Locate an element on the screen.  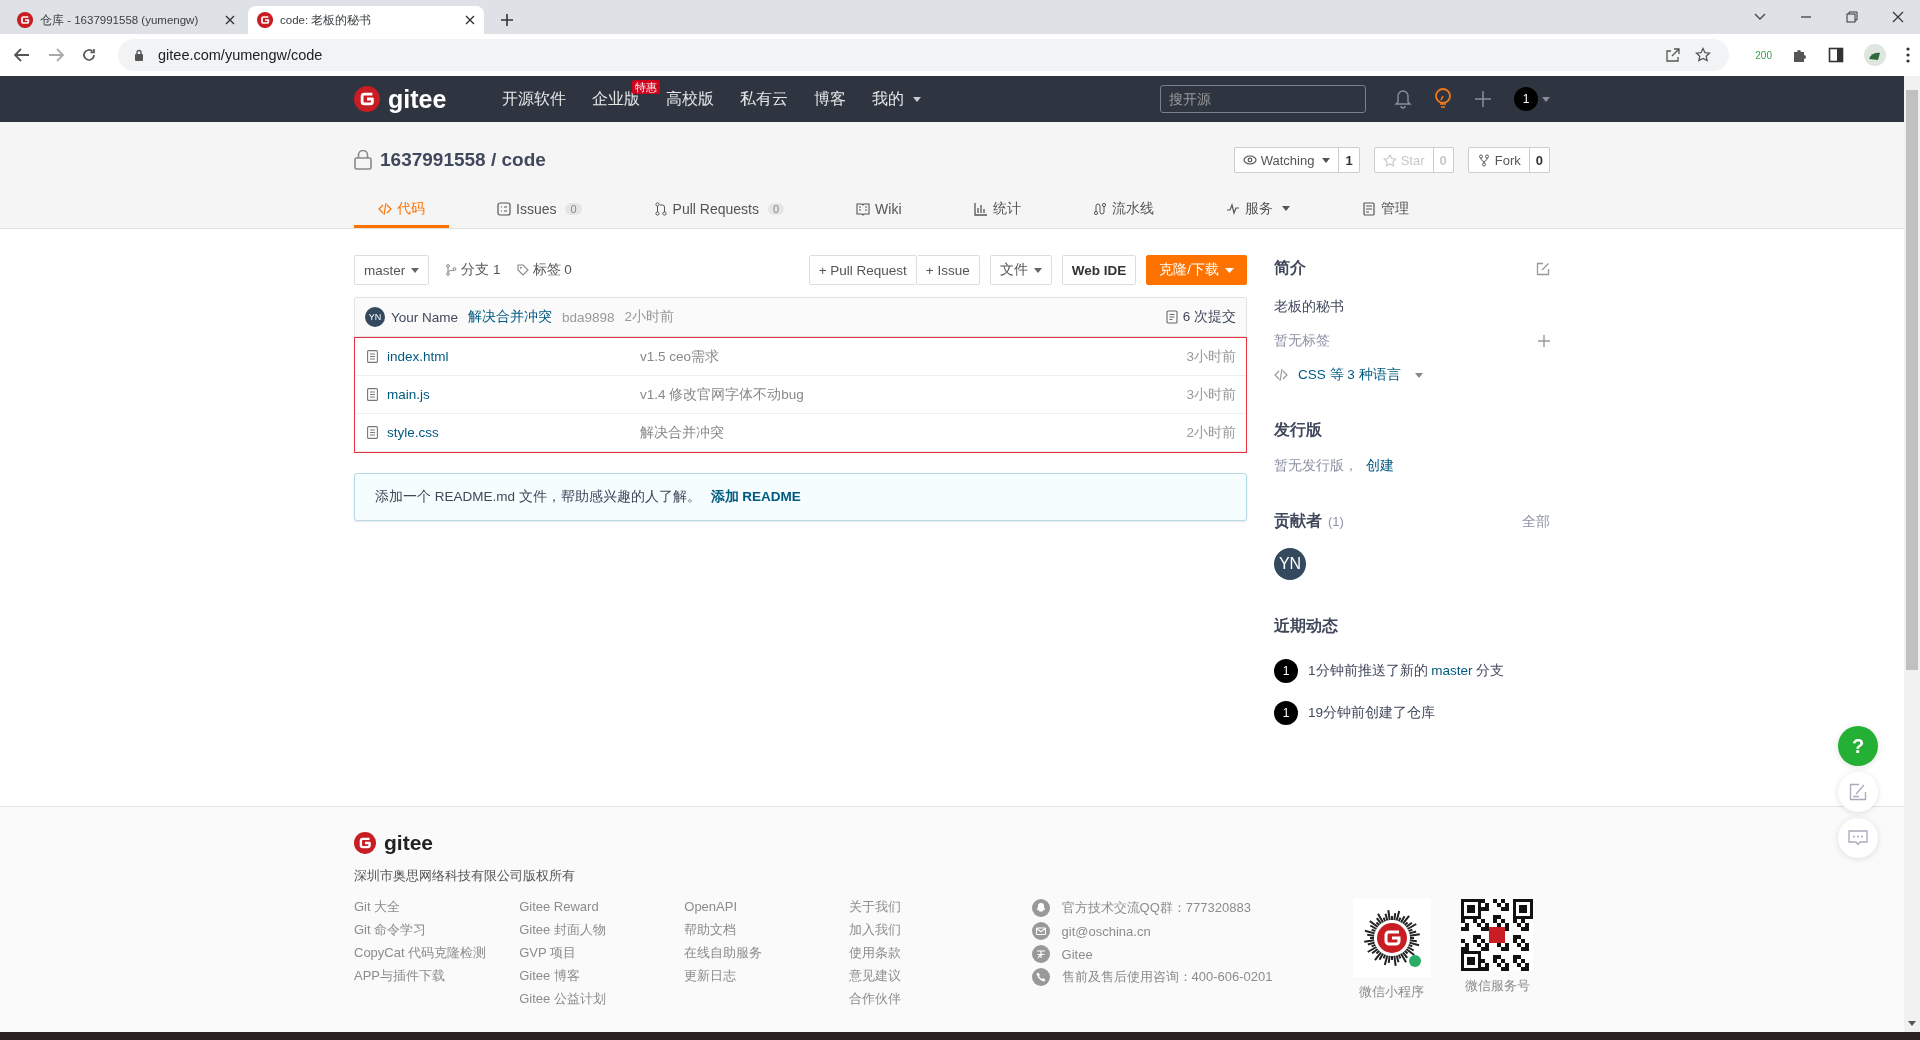
section-title: 发行版 is located at coordinates (1298, 430).